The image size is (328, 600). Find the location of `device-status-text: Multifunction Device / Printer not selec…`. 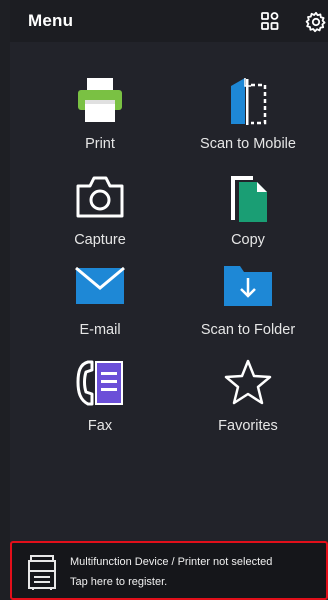

device-status-text: Multifunction Device / Printer not selec… is located at coordinates (171, 562).